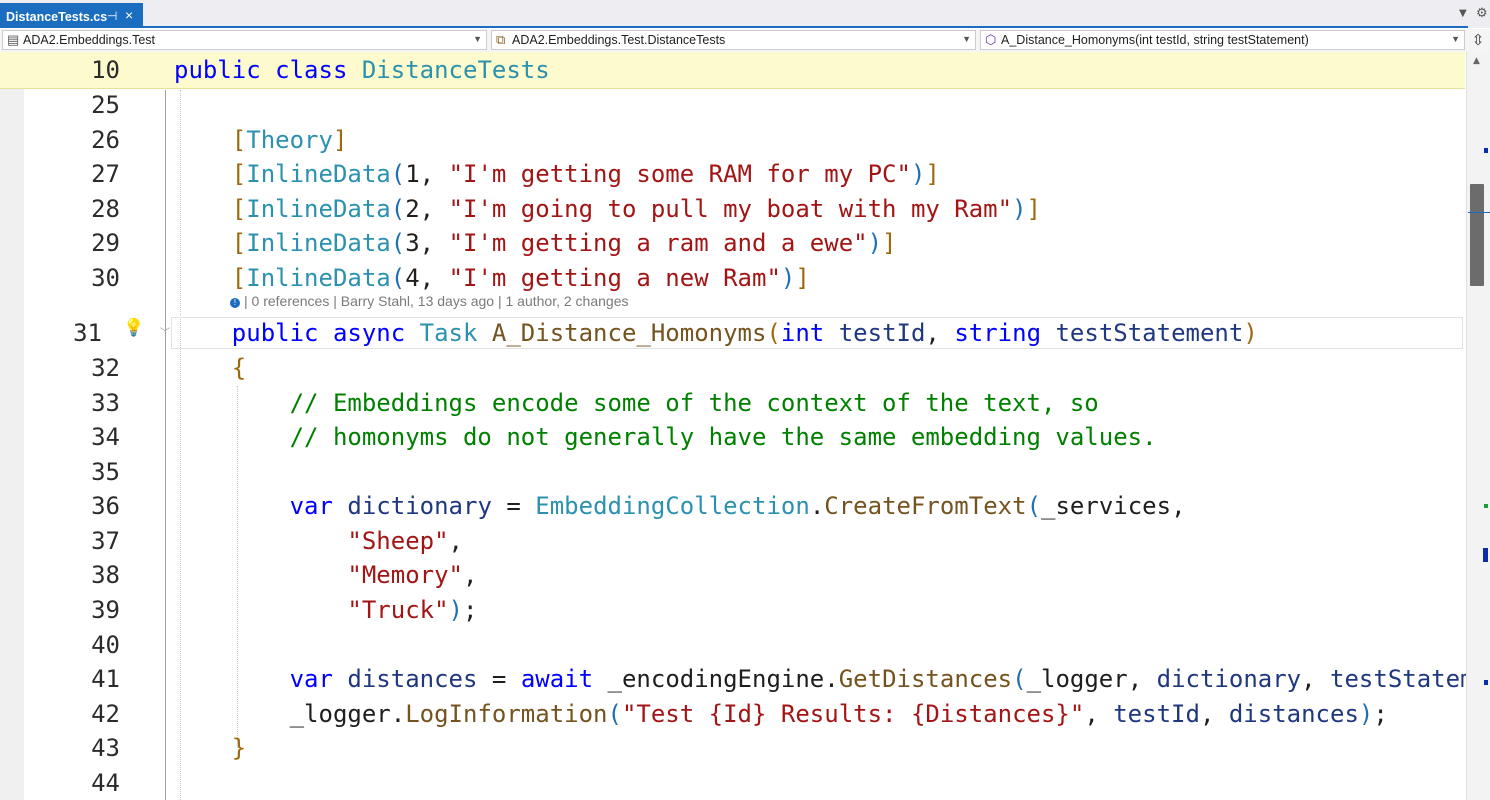 This screenshot has width=1490, height=800. Describe the element at coordinates (412, 575) in the screenshot. I see `code-text: "Memory",` at that location.